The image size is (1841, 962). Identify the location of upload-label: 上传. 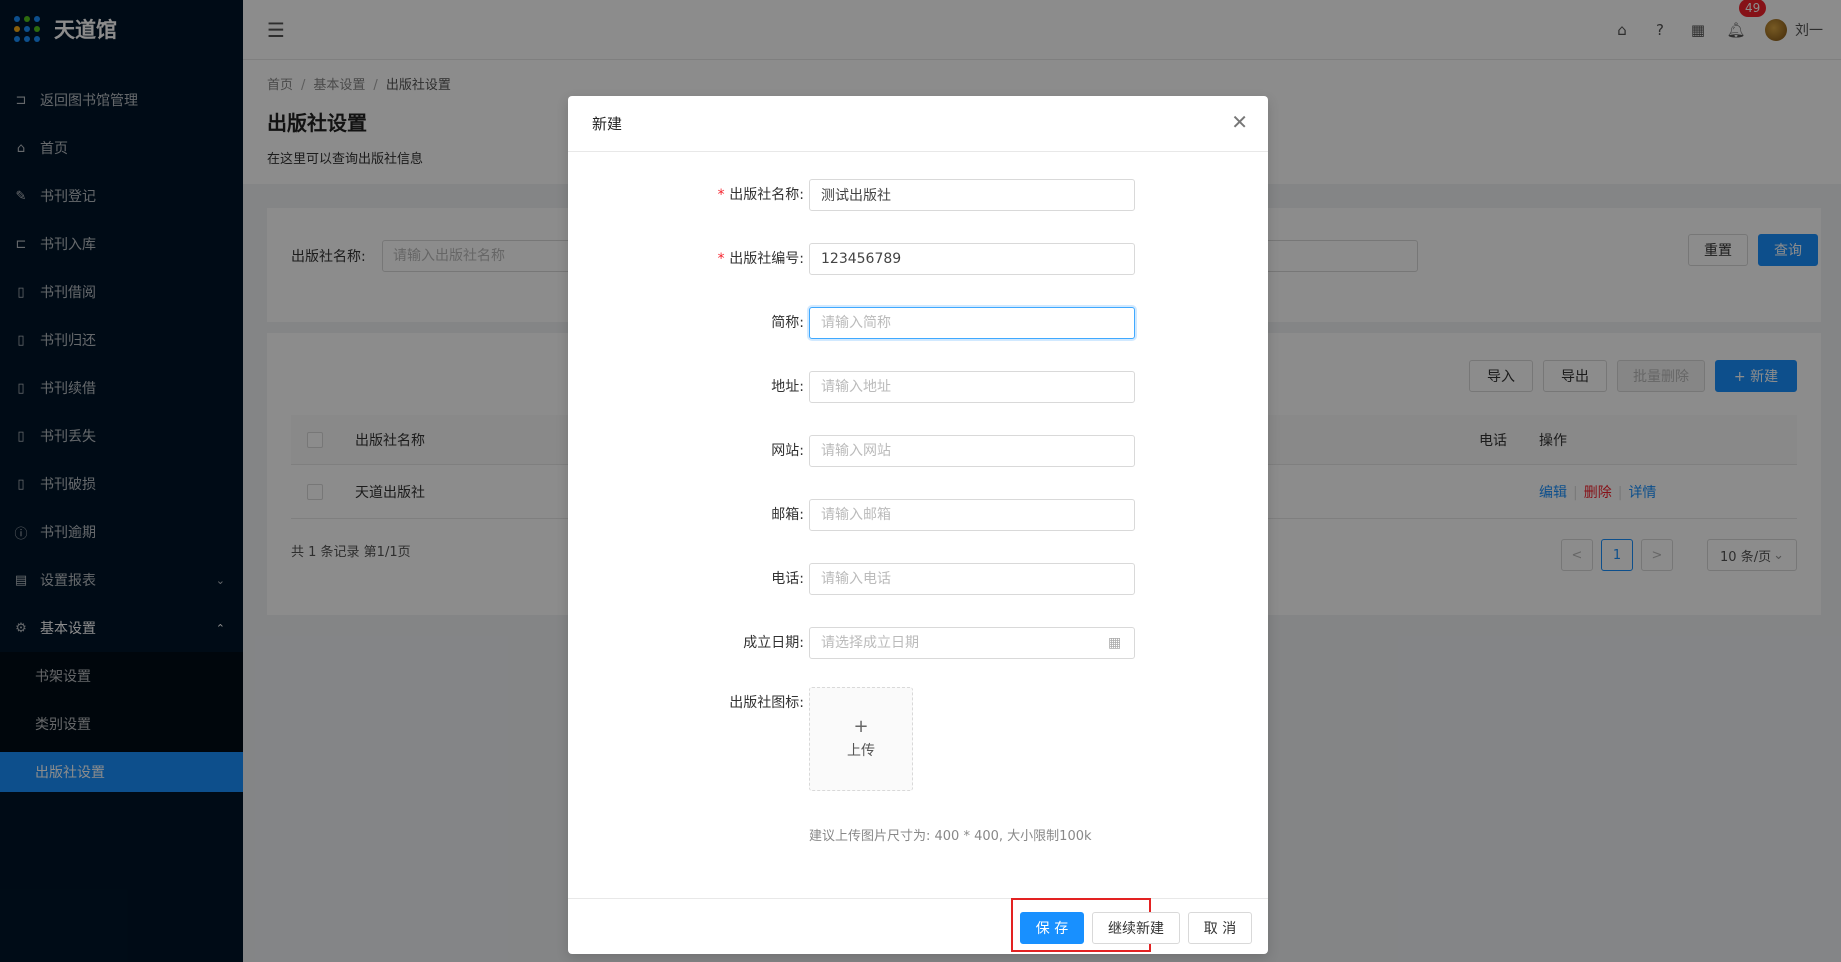
(861, 751).